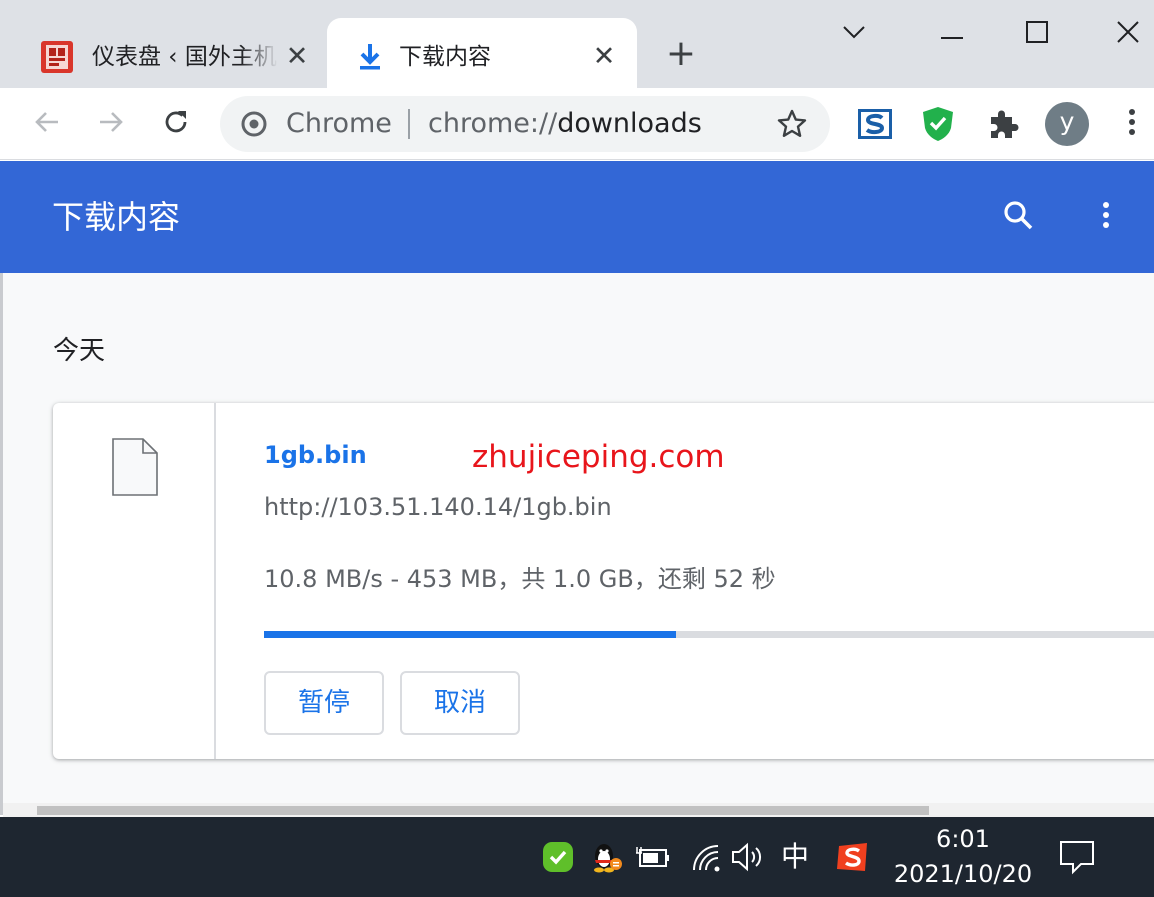 This screenshot has width=1154, height=897. Describe the element at coordinates (558, 857) in the screenshot. I see `security-check-icon` at that location.